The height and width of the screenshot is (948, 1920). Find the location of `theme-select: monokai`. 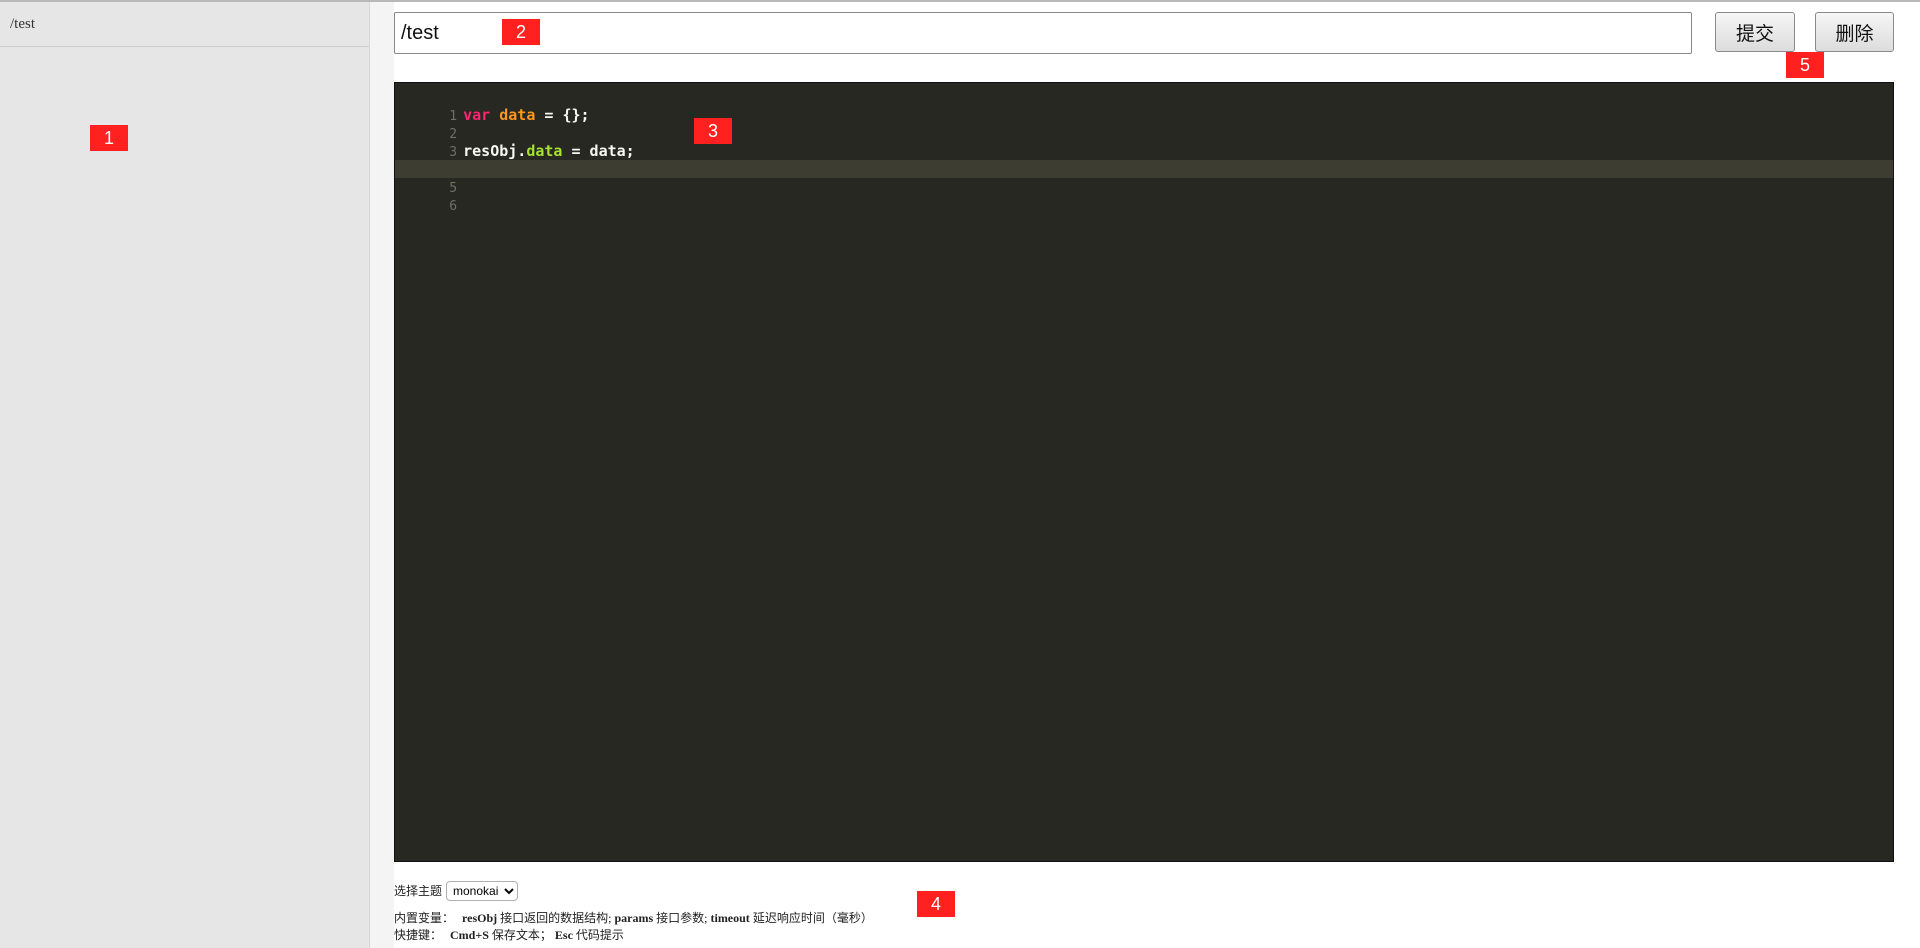

theme-select: monokai is located at coordinates (482, 891).